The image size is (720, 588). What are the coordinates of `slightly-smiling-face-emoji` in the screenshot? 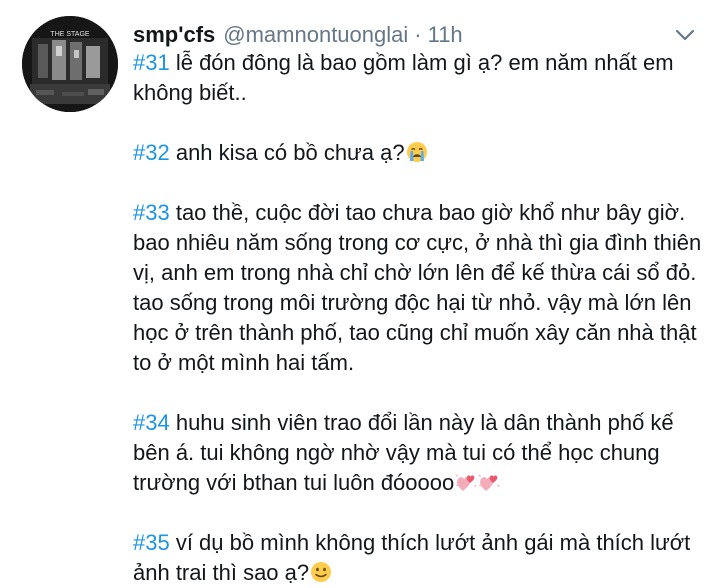 It's located at (321, 572).